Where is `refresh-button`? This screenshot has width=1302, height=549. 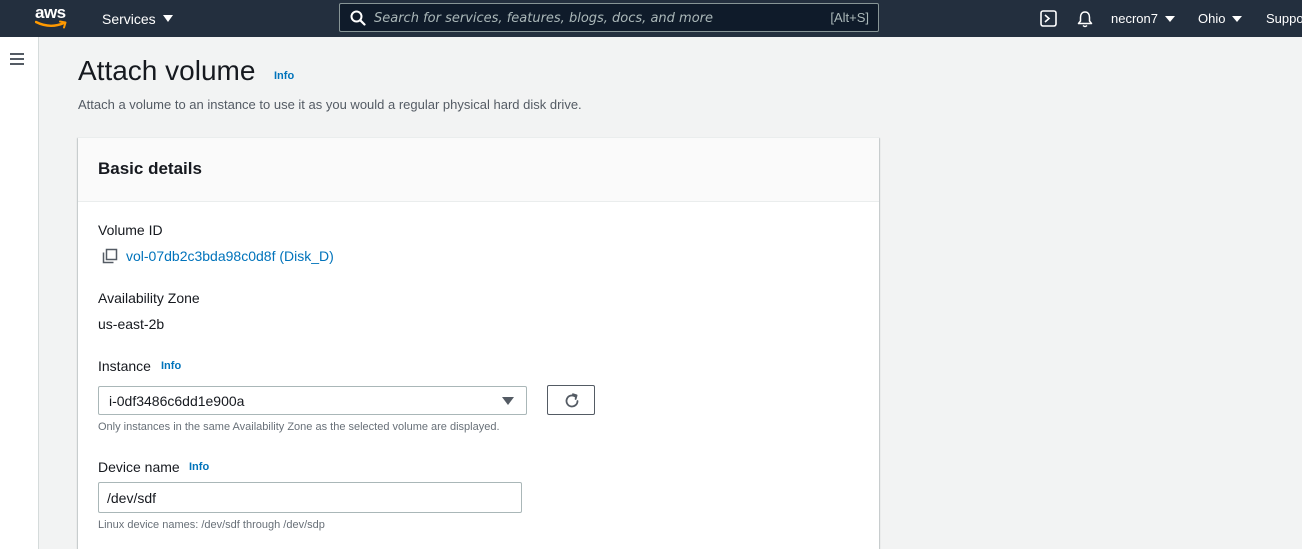 refresh-button is located at coordinates (571, 400).